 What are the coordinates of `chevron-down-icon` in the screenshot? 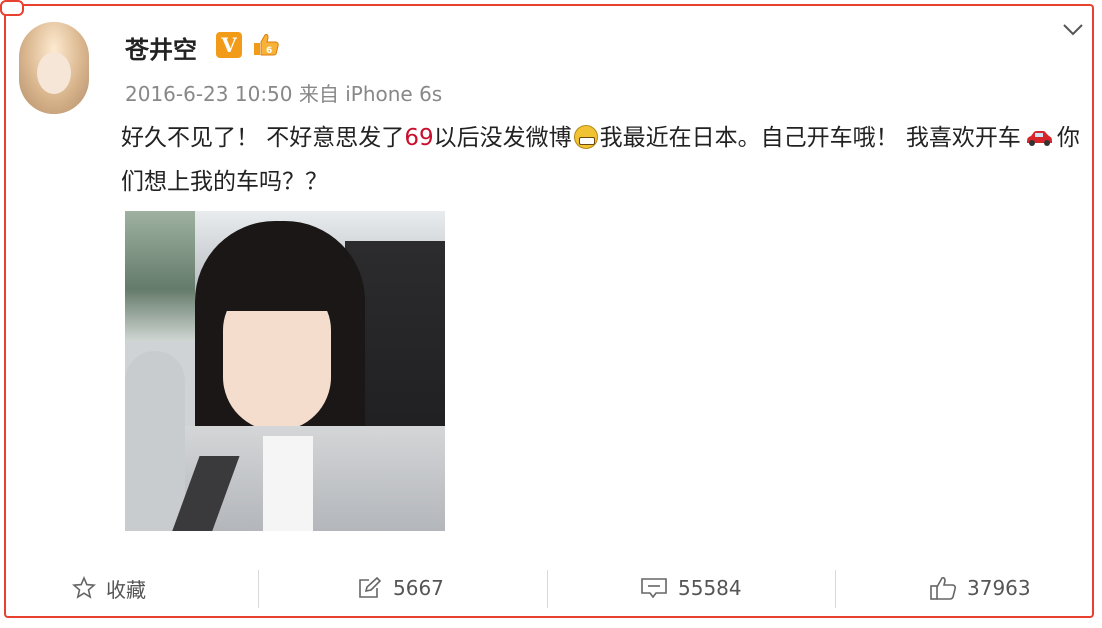 It's located at (1073, 29).